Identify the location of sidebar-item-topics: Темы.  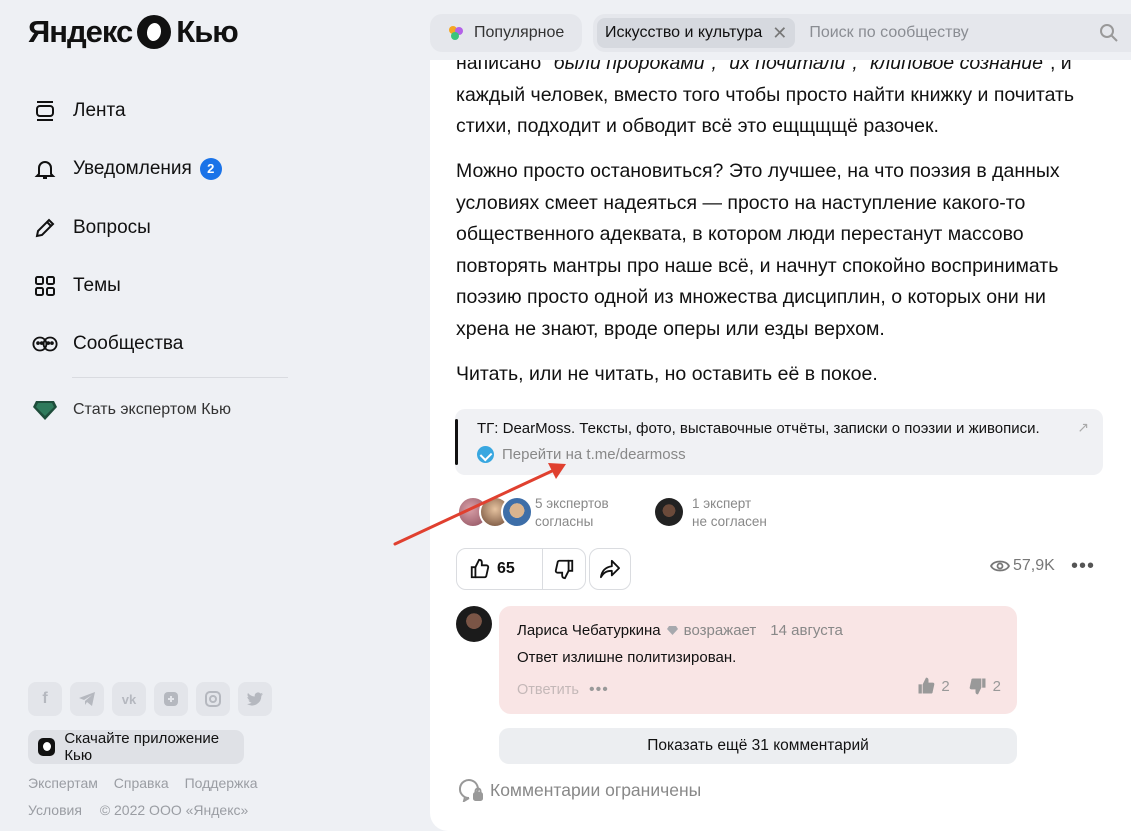
(76, 286).